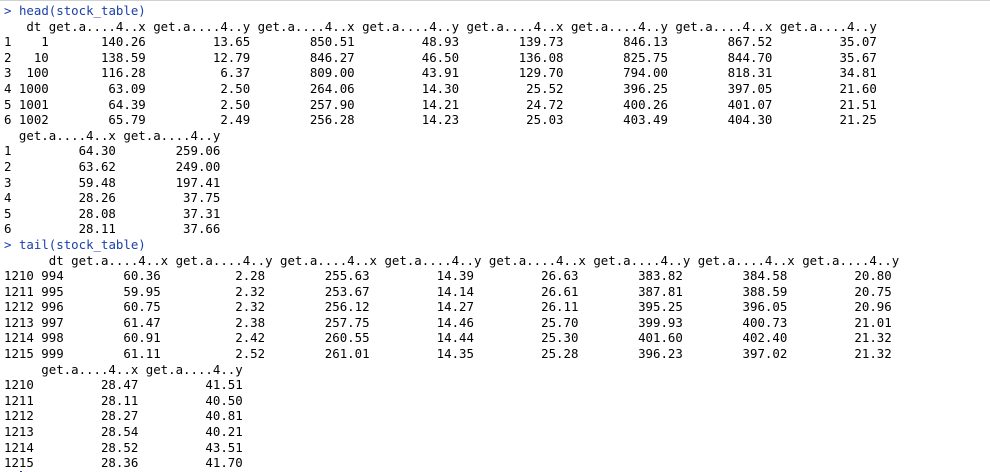 This screenshot has width=990, height=472. Describe the element at coordinates (123, 400) in the screenshot. I see `output-line: 1211 28.11 40.50` at that location.